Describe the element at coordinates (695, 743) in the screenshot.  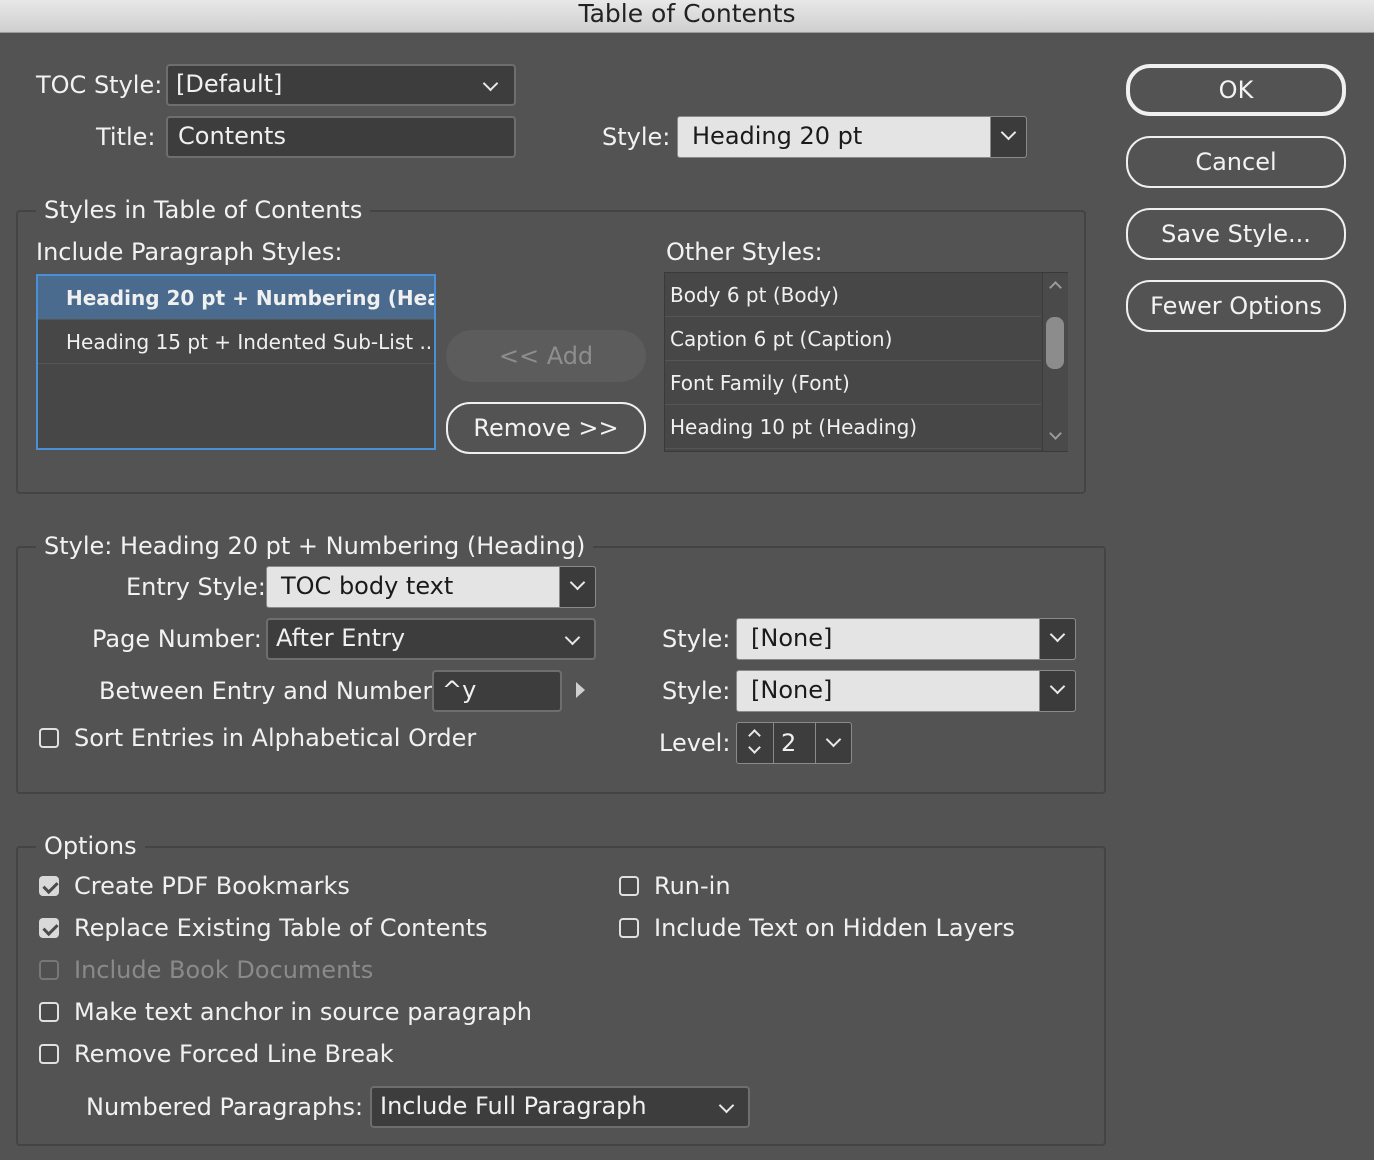
I see `level-label: Level:` at that location.